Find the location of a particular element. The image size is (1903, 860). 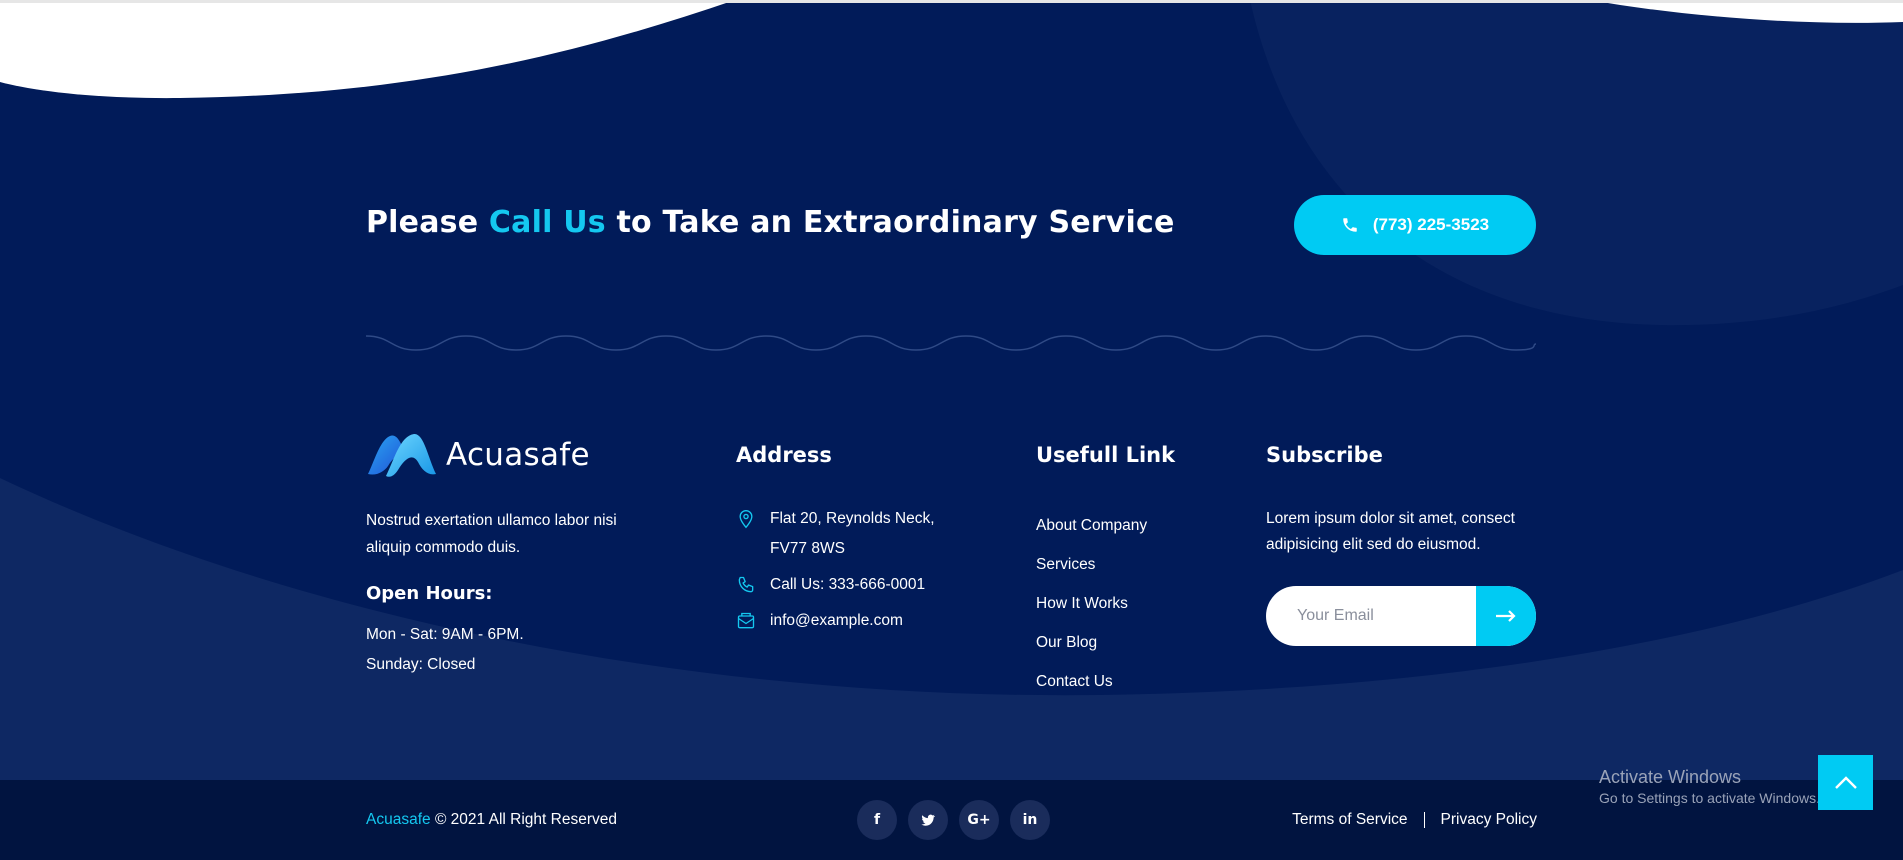

brand-logo: Acuasafe is located at coordinates (516, 455).